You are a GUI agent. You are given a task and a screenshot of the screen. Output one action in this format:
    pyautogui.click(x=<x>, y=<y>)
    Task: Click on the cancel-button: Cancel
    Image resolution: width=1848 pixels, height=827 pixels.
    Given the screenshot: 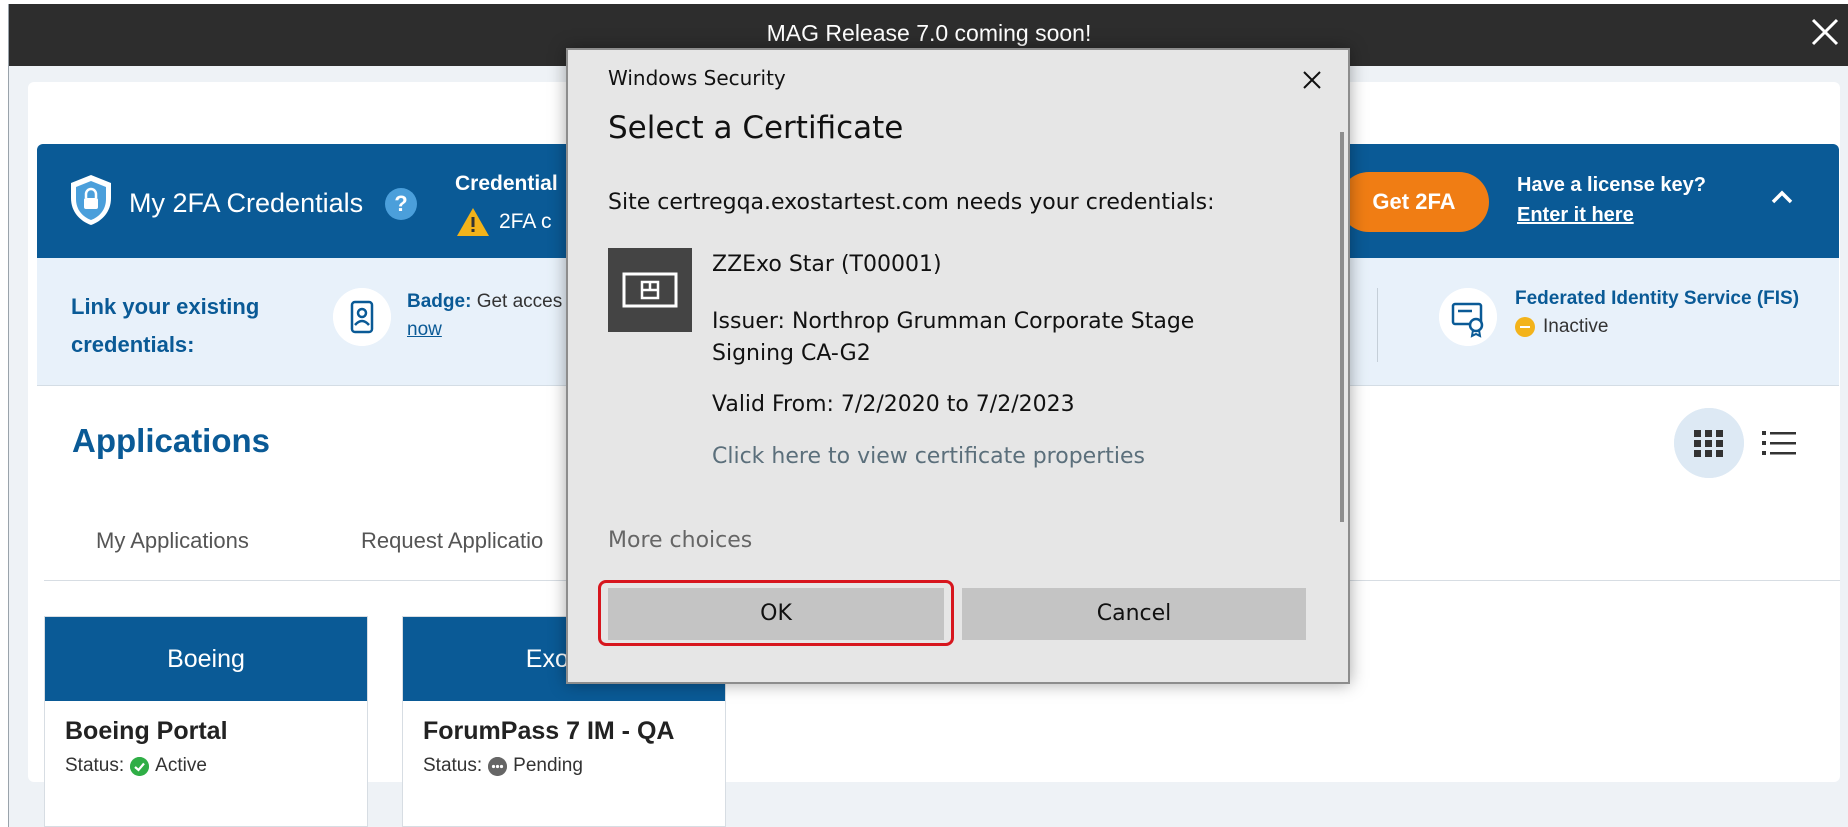 What is the action you would take?
    pyautogui.click(x=1134, y=614)
    